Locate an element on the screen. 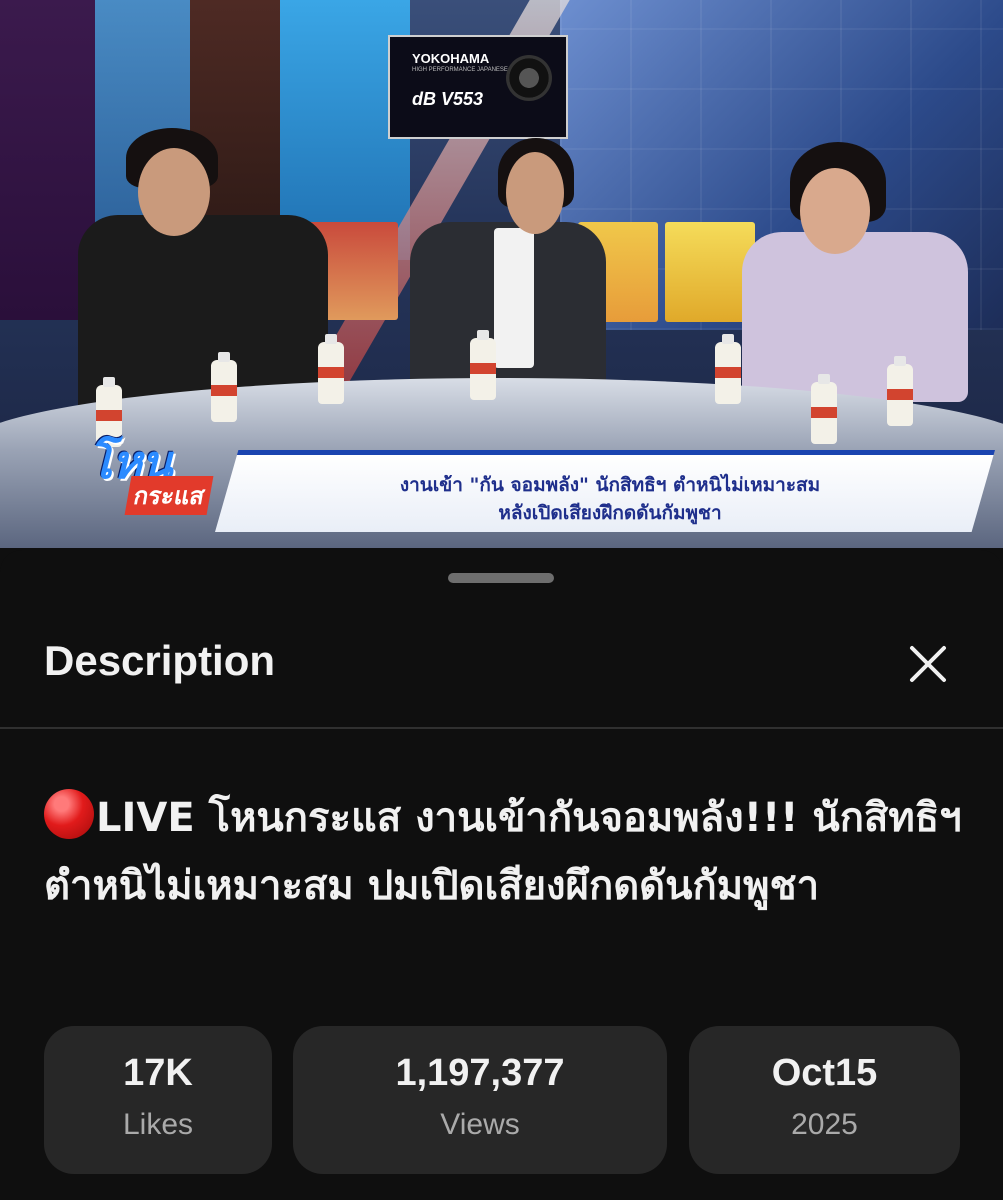 Image resolution: width=1003 pixels, height=1200 pixels. sheet-title: Description is located at coordinates (160, 660).